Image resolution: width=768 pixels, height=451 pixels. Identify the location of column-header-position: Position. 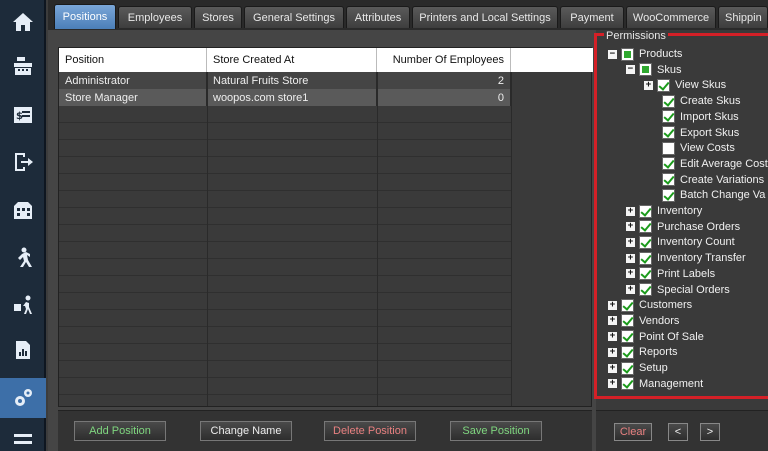
(133, 60).